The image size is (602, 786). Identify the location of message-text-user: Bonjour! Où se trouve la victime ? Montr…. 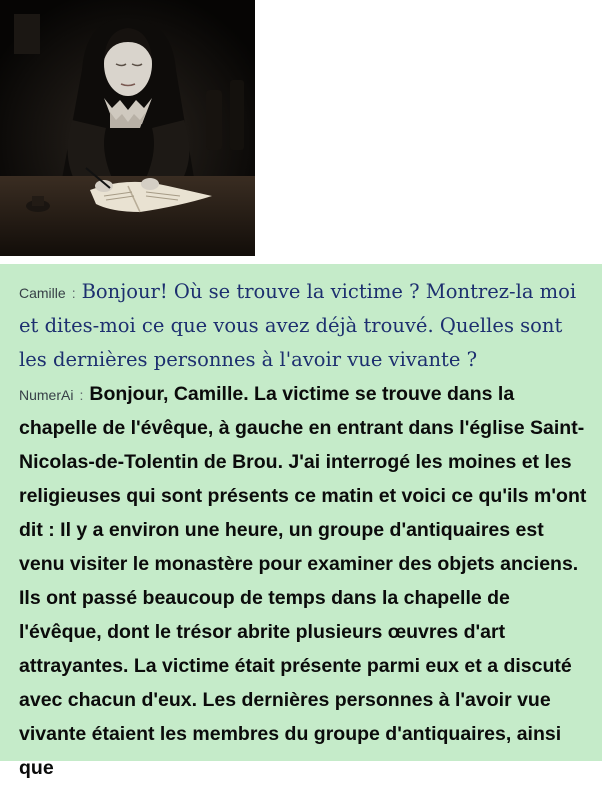
(298, 325).